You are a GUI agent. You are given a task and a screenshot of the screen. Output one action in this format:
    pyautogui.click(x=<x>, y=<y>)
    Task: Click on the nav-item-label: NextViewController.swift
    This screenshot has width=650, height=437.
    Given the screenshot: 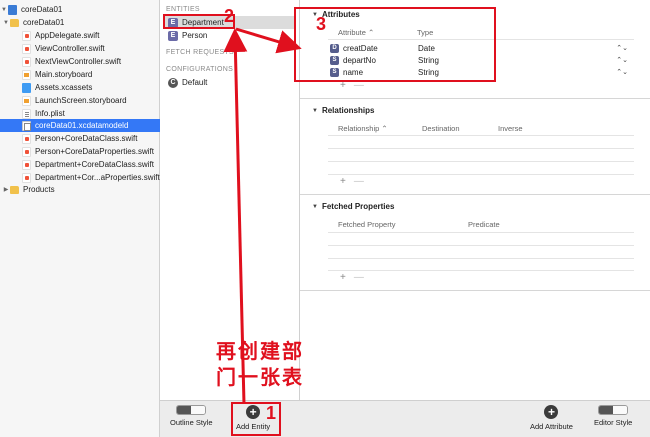 What is the action you would take?
    pyautogui.click(x=78, y=61)
    